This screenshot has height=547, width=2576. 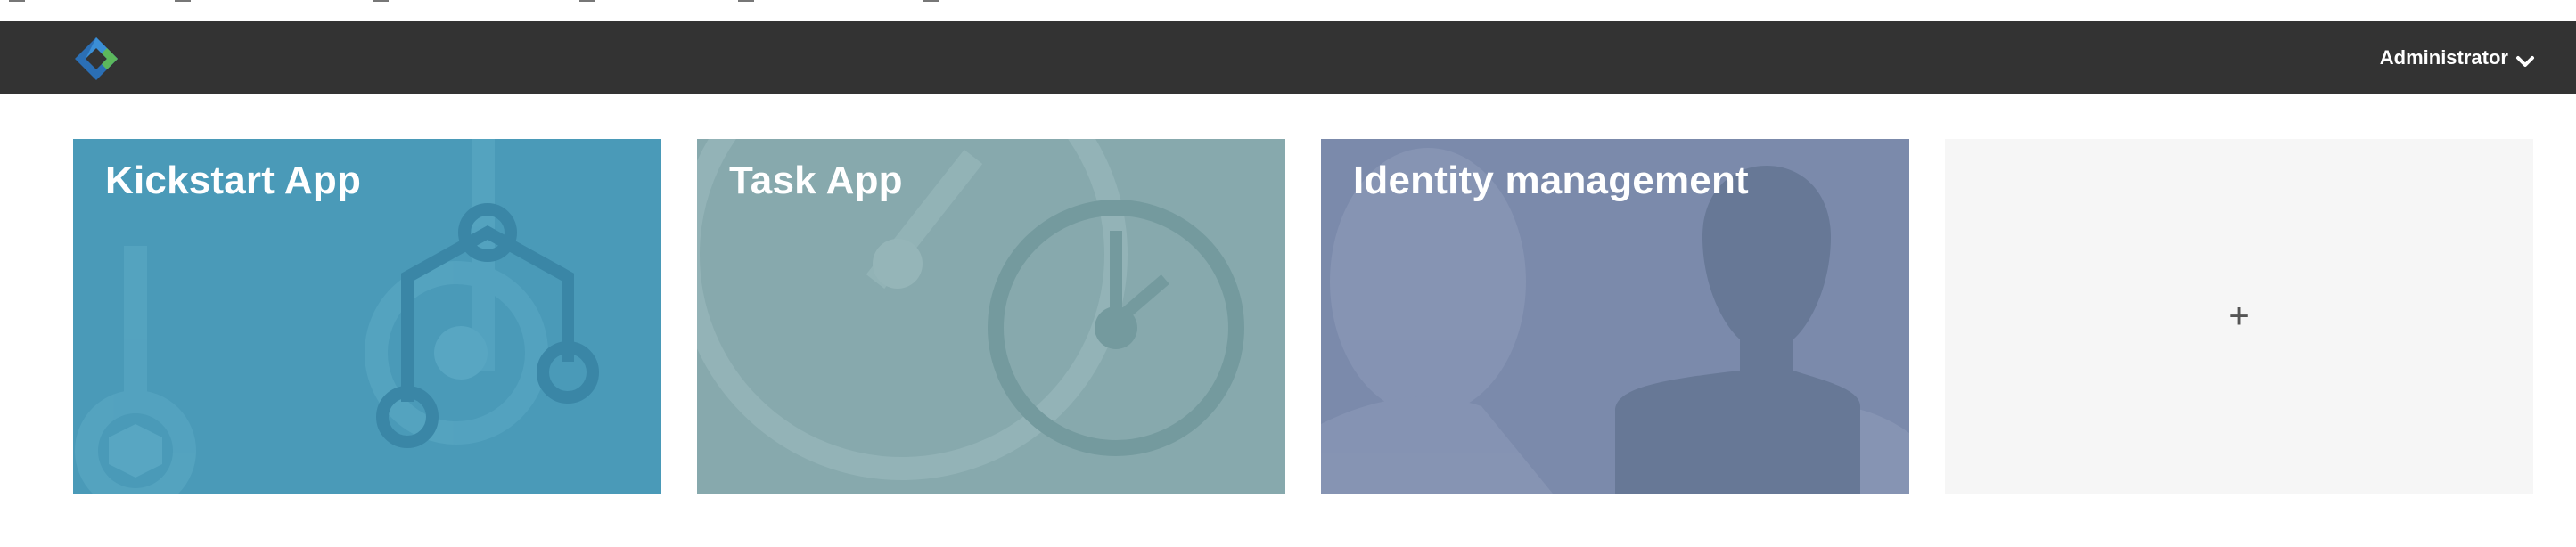 I want to click on chevron-down-icon, so click(x=2525, y=59).